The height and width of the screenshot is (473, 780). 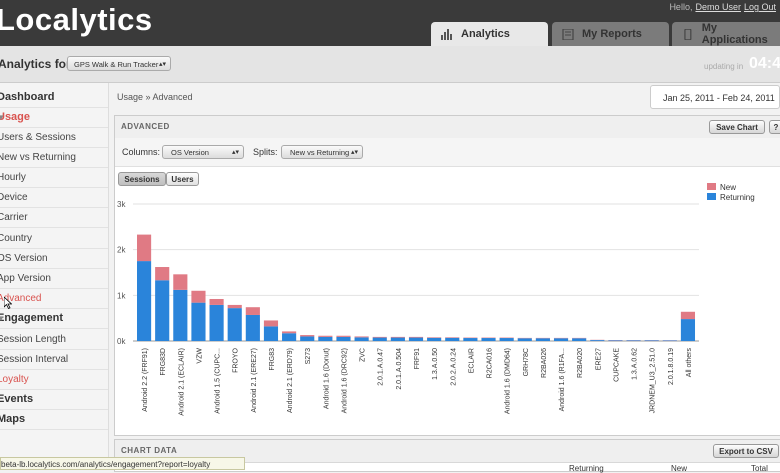 I want to click on sidebar-item-country: Country, so click(x=54, y=239).